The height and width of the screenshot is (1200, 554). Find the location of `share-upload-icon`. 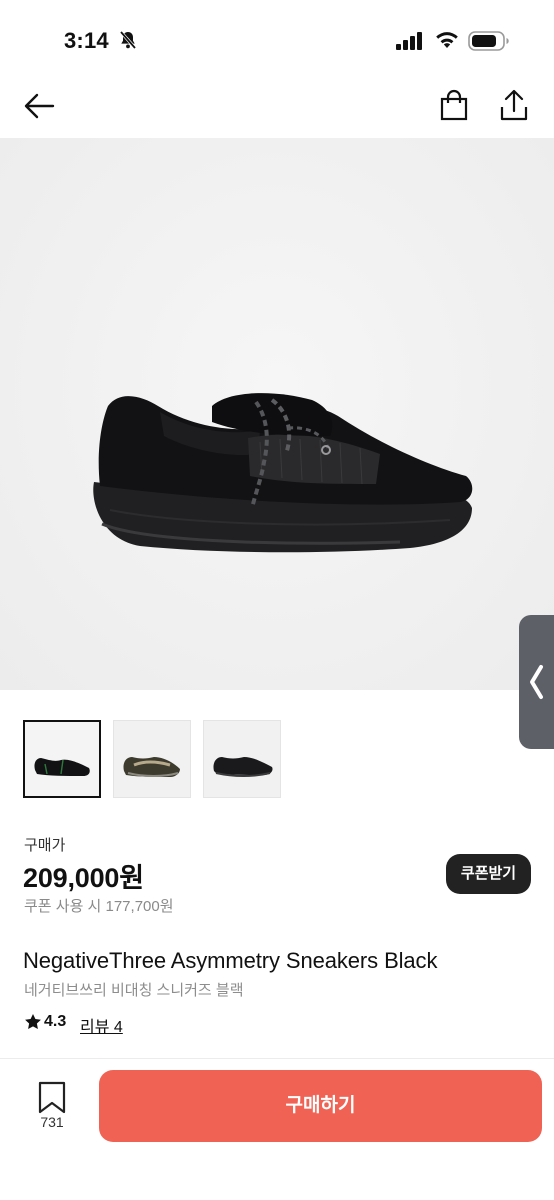

share-upload-icon is located at coordinates (514, 105).